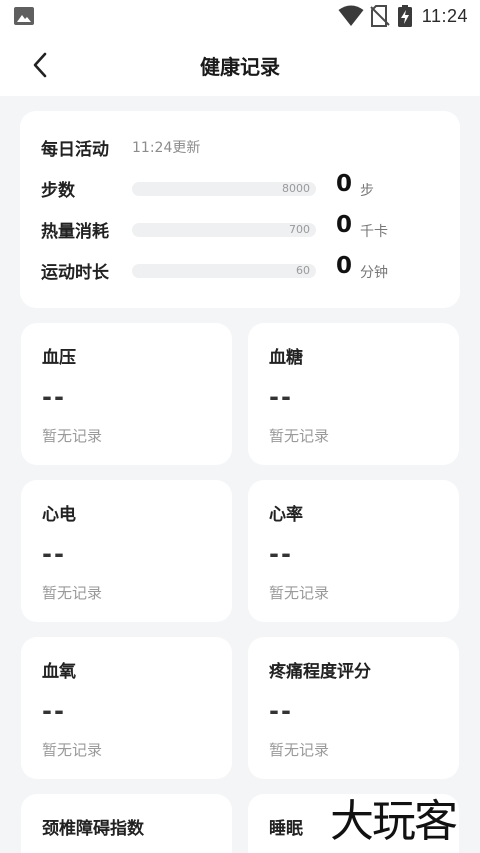 Image resolution: width=480 pixels, height=853 pixels. Describe the element at coordinates (93, 829) in the screenshot. I see `metric-title: 颈椎障碍指数` at that location.